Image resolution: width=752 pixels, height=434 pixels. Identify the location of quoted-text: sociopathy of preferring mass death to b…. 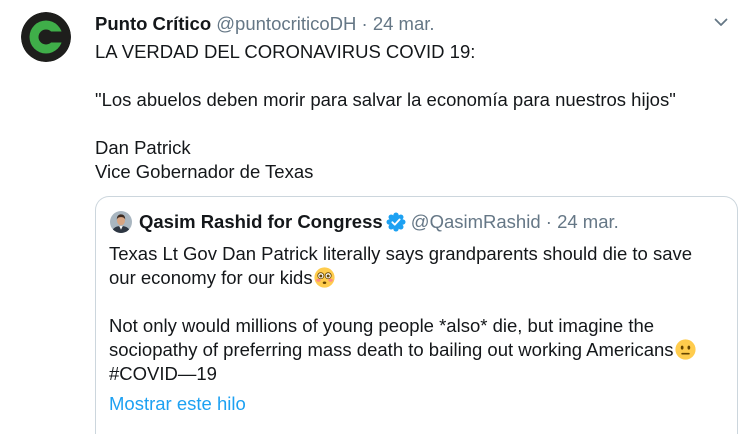
(391, 349).